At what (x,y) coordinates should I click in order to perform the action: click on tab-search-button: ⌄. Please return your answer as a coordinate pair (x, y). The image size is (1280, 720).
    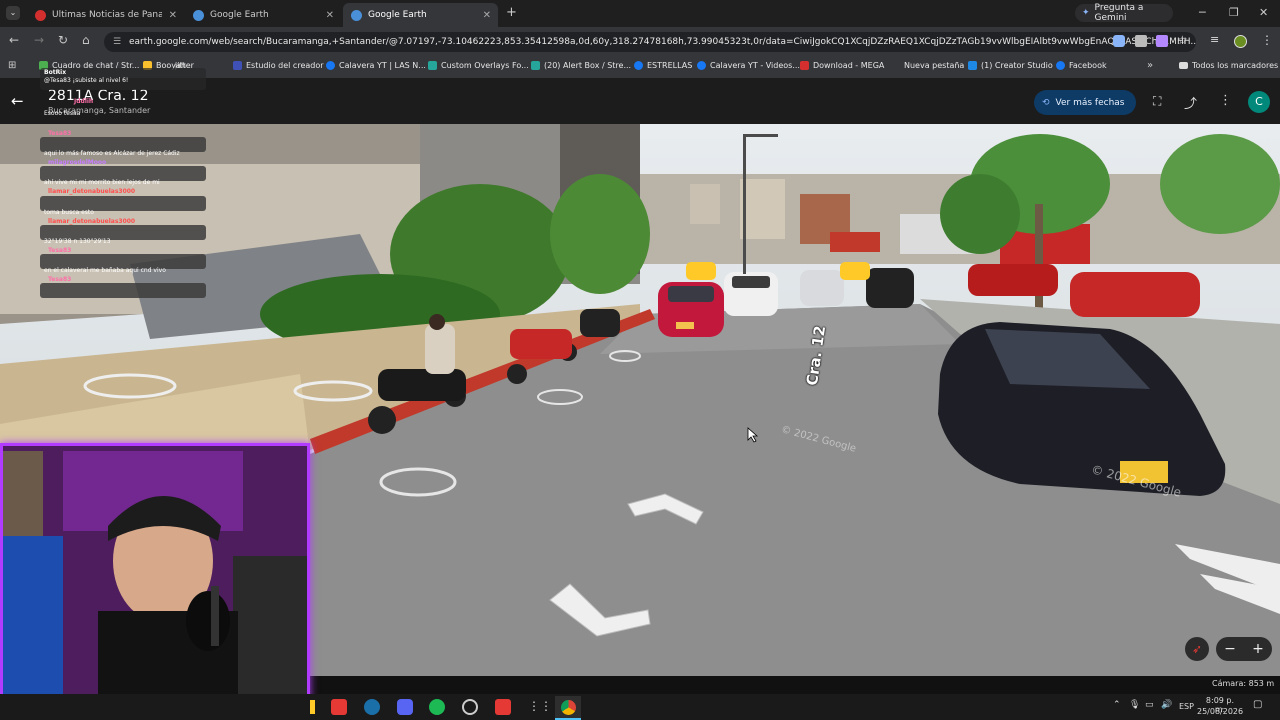
    Looking at the image, I should click on (13, 13).